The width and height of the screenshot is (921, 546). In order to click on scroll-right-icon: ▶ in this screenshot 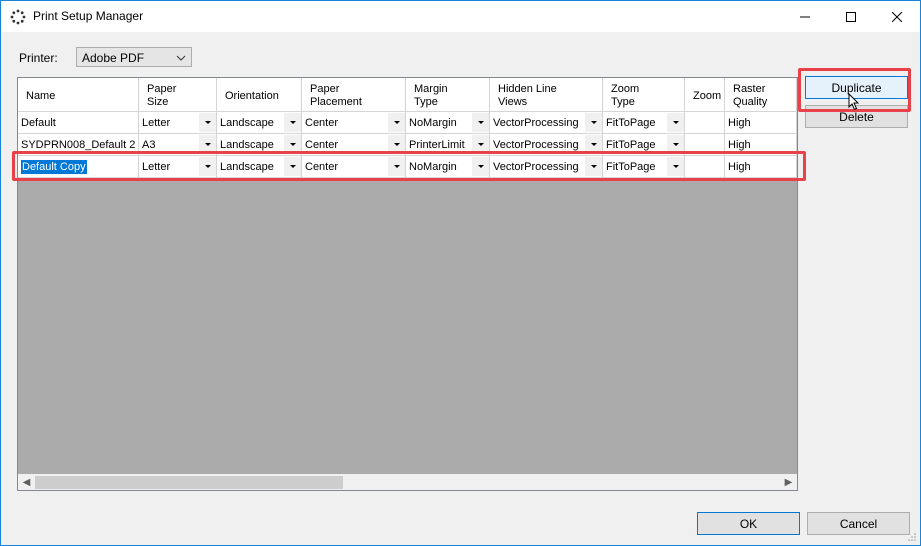, I will do `click(788, 482)`.